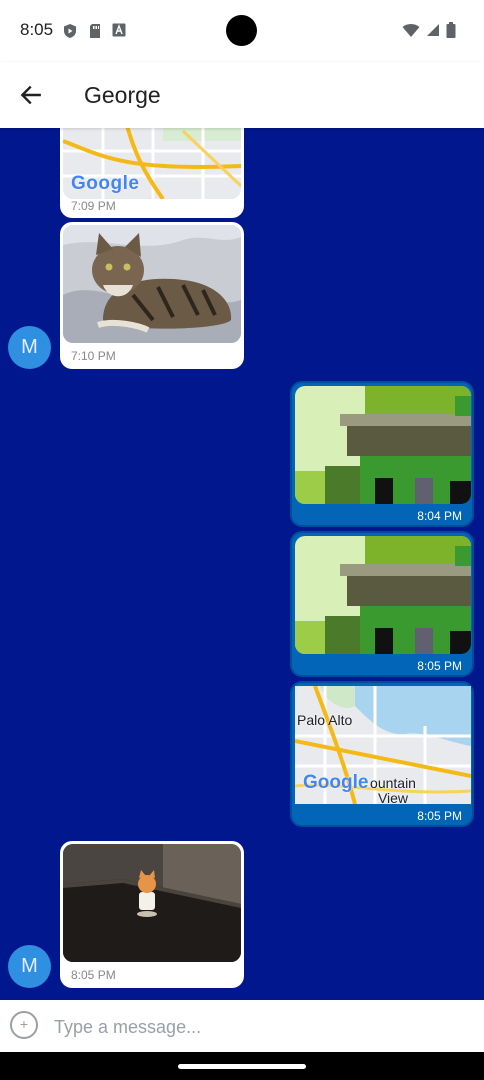 This screenshot has height=1080, width=484. I want to click on font-a-icon, so click(119, 30).